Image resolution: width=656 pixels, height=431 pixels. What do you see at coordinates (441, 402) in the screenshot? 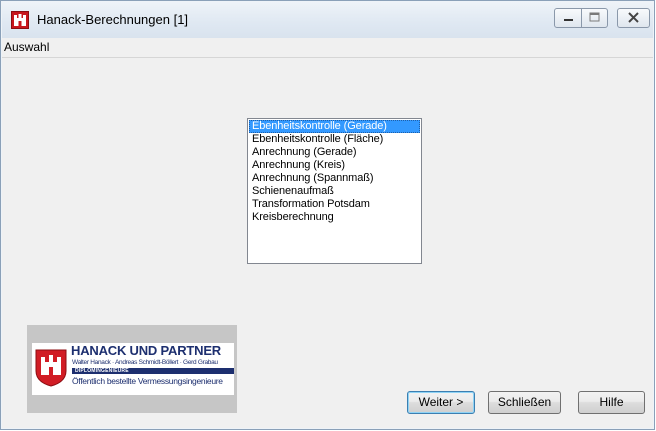
I see `next-button: Weiter >` at bounding box center [441, 402].